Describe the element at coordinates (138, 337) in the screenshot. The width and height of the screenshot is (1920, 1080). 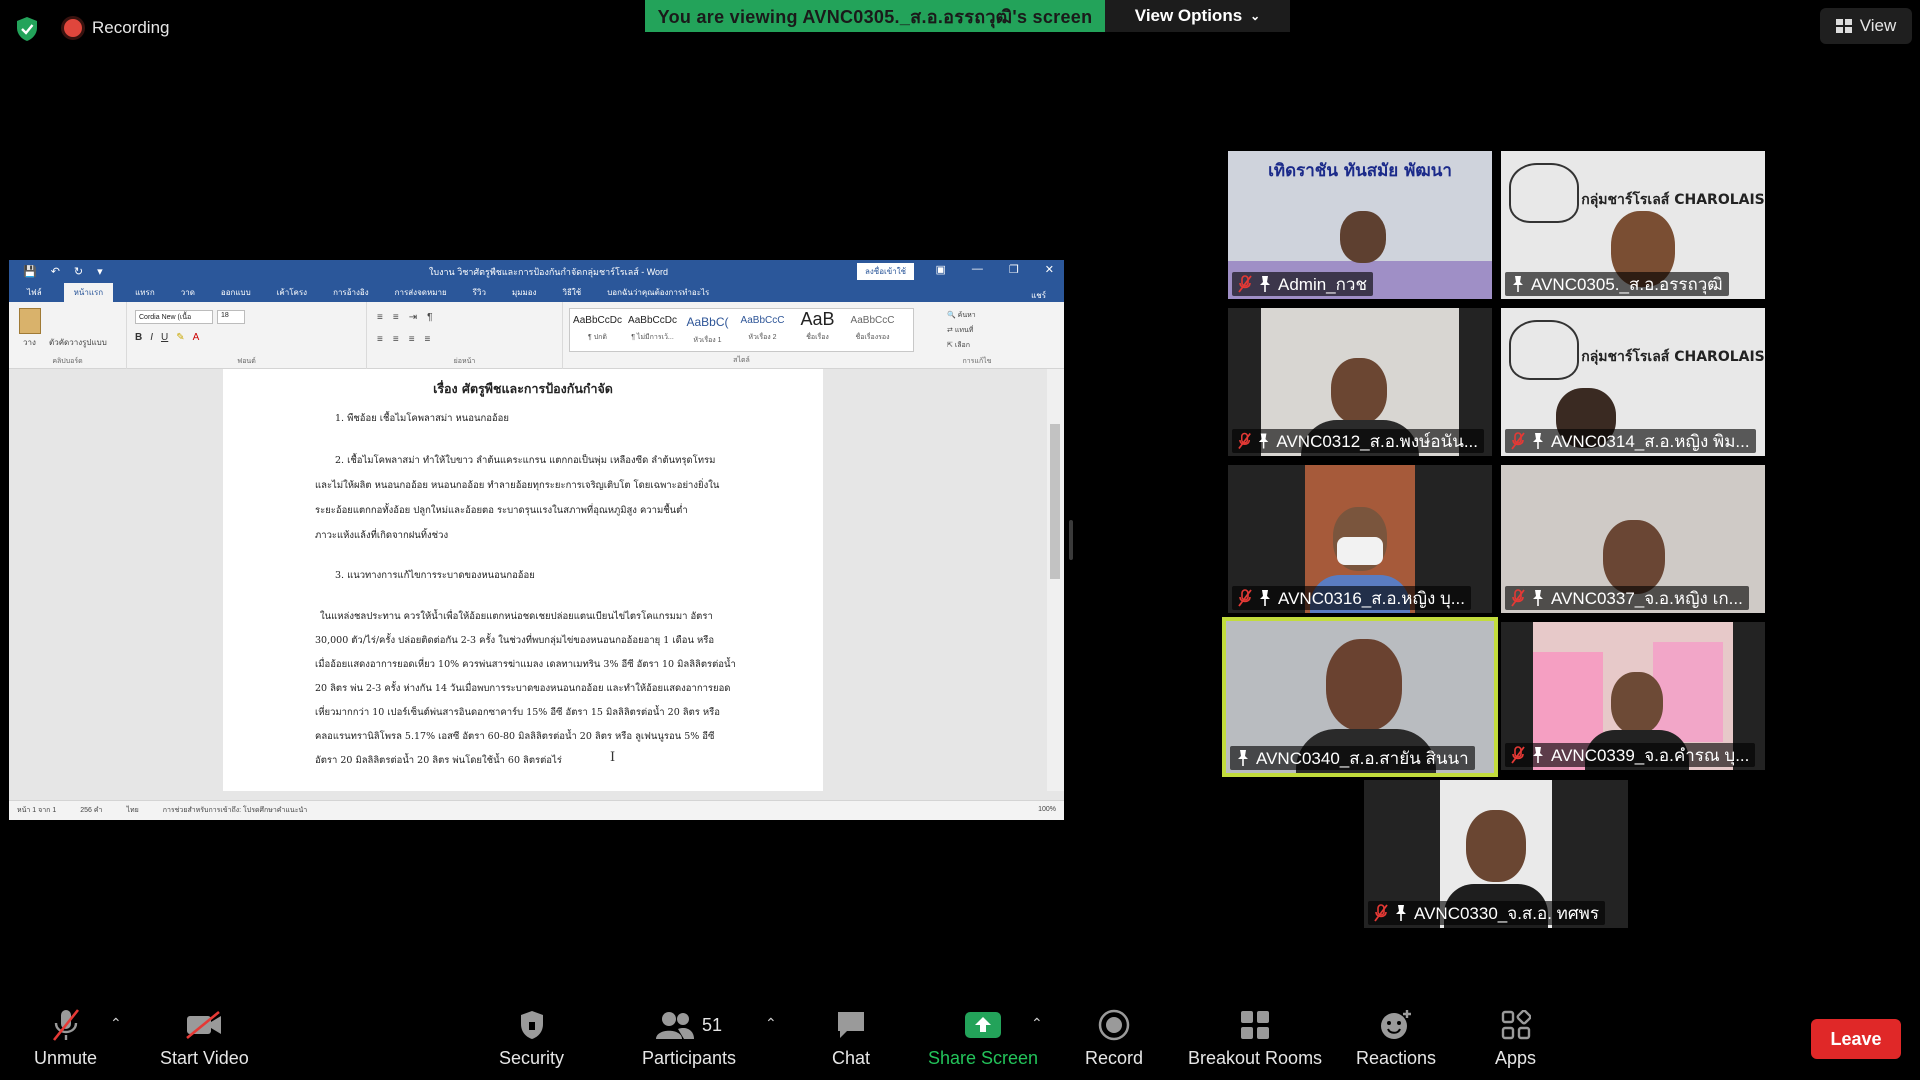
I see `bold-button: B` at that location.